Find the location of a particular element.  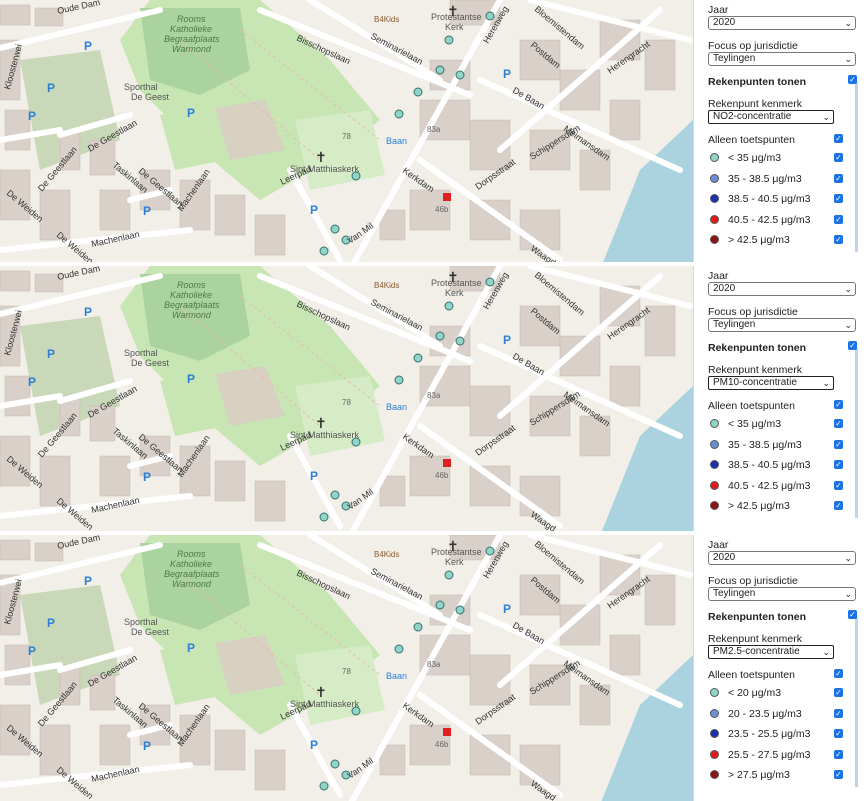

kenmerk-select: PM2.5-concentratie ⌄ is located at coordinates (771, 652).